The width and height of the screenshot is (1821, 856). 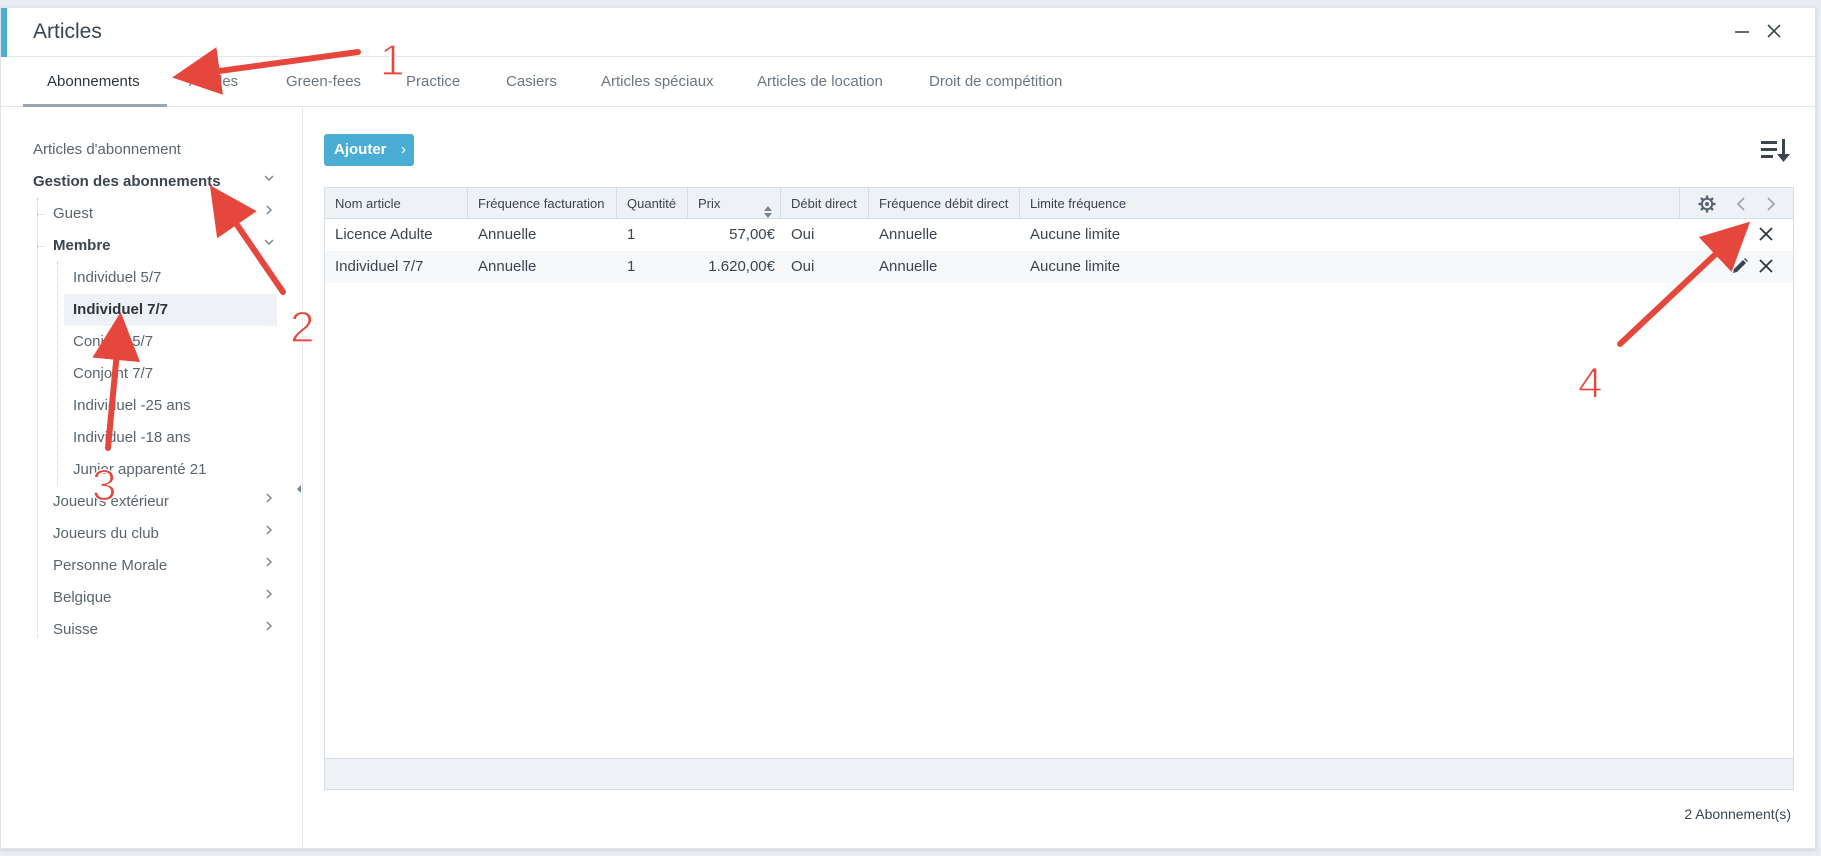 What do you see at coordinates (4, 32) in the screenshot?
I see `title-accent-bar` at bounding box center [4, 32].